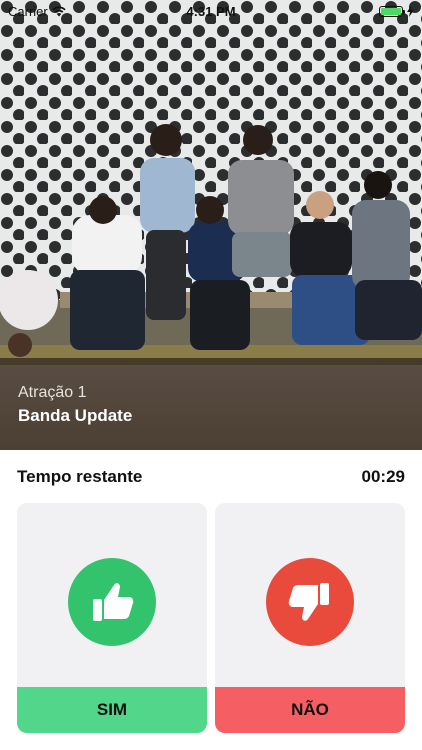 The width and height of the screenshot is (422, 750). I want to click on status-left: Carrier, so click(37, 11).